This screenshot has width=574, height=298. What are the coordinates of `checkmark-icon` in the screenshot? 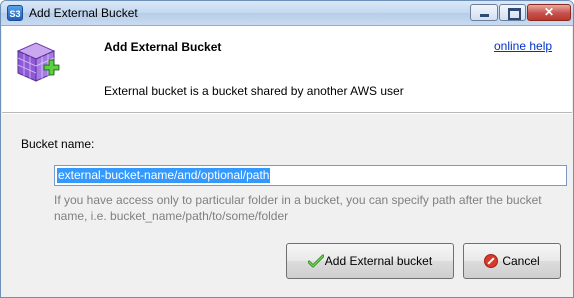 It's located at (315, 261).